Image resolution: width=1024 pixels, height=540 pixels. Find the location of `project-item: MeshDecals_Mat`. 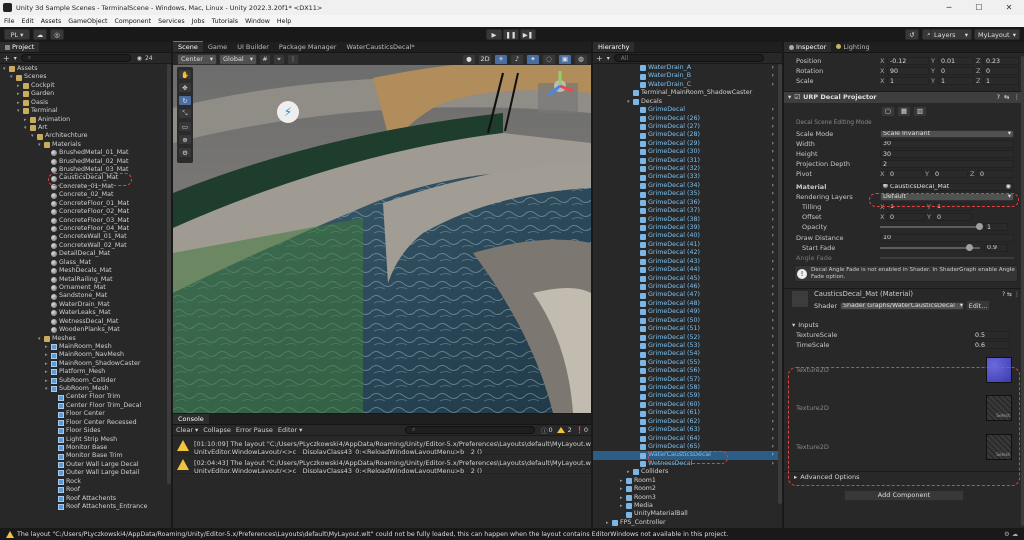

project-item: MeshDecals_Mat is located at coordinates (85, 271).